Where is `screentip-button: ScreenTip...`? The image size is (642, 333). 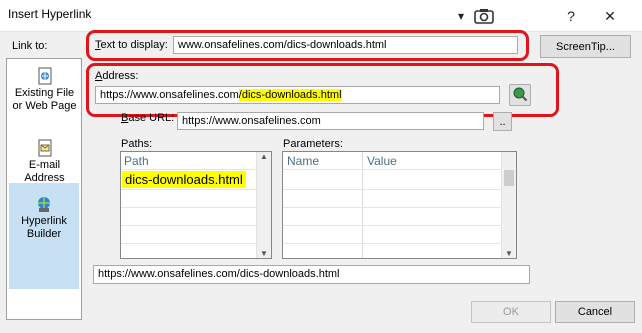 screentip-button: ScreenTip... is located at coordinates (585, 46).